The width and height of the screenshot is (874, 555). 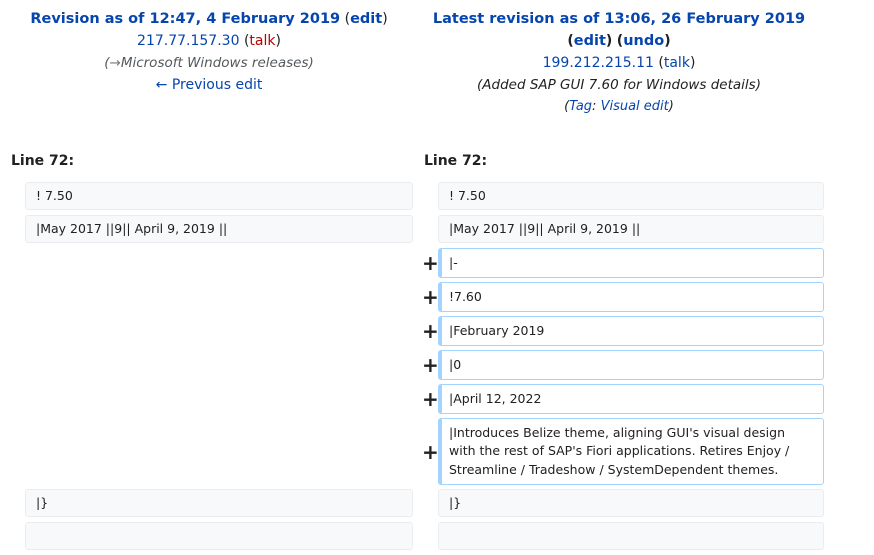 What do you see at coordinates (631, 196) in the screenshot?
I see `context-line-right: ! 7.50` at bounding box center [631, 196].